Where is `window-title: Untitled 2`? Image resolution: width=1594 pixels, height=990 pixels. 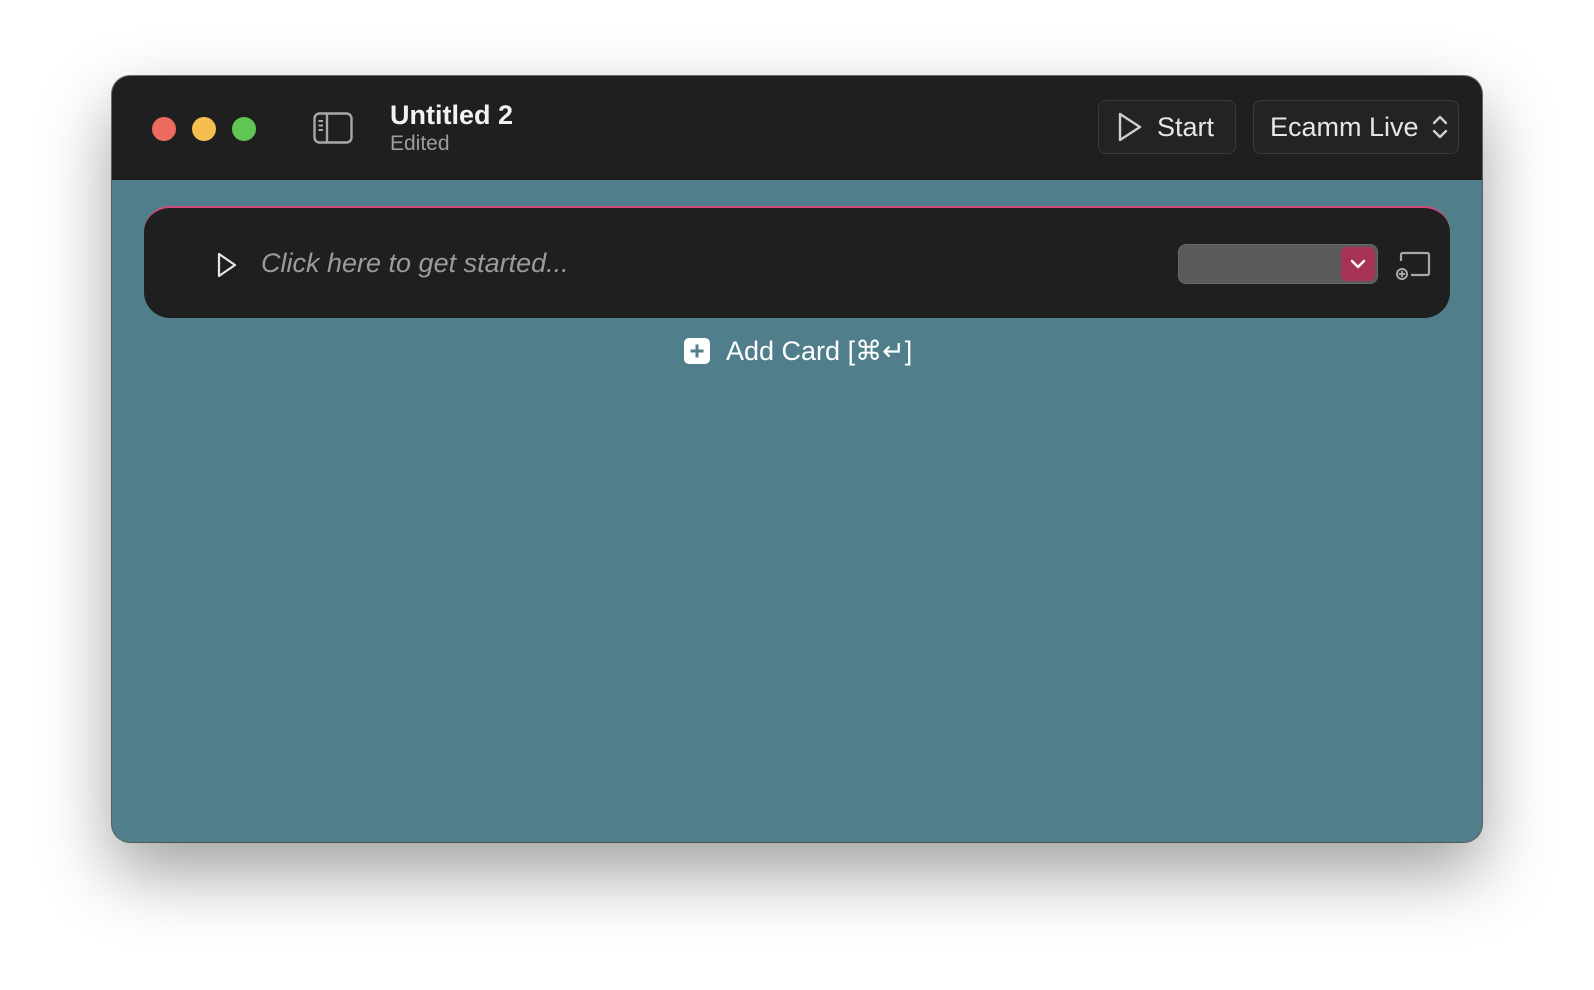 window-title: Untitled 2 is located at coordinates (452, 115).